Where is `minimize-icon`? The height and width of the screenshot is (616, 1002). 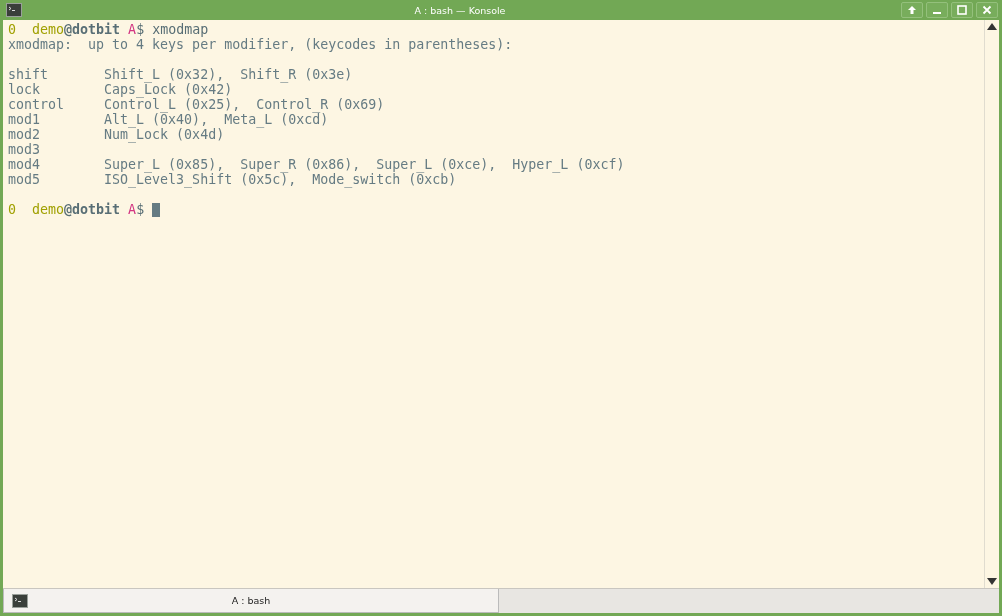 minimize-icon is located at coordinates (937, 13).